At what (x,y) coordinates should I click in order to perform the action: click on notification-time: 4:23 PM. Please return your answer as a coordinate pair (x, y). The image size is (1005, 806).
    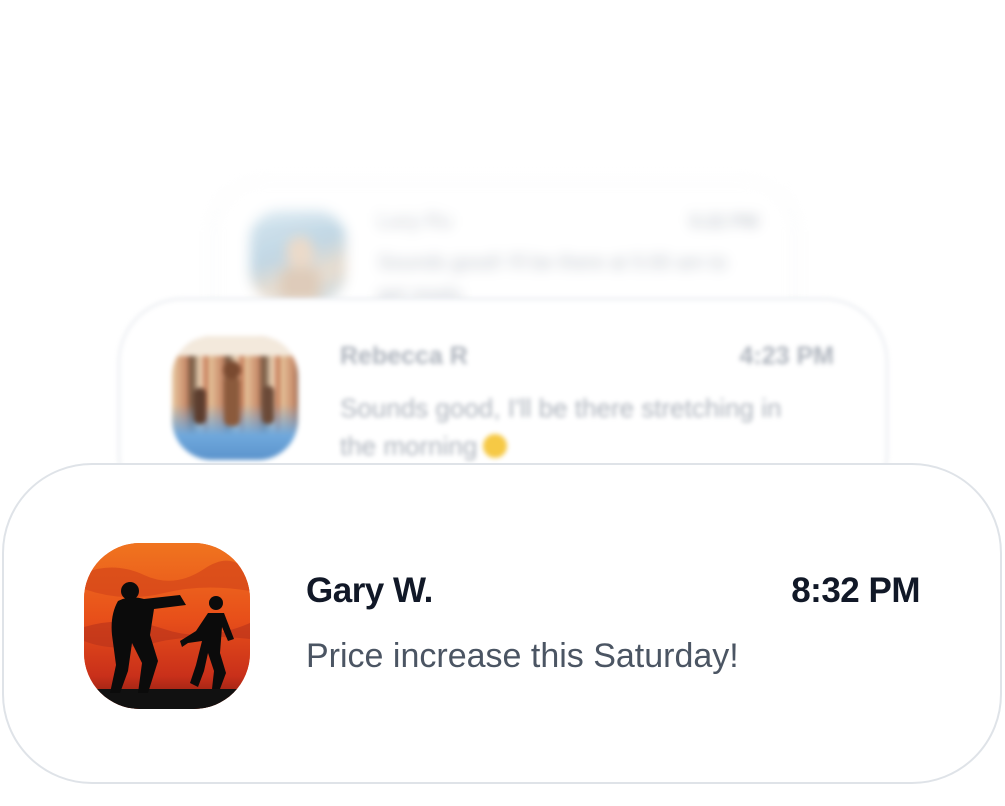
    Looking at the image, I should click on (786, 356).